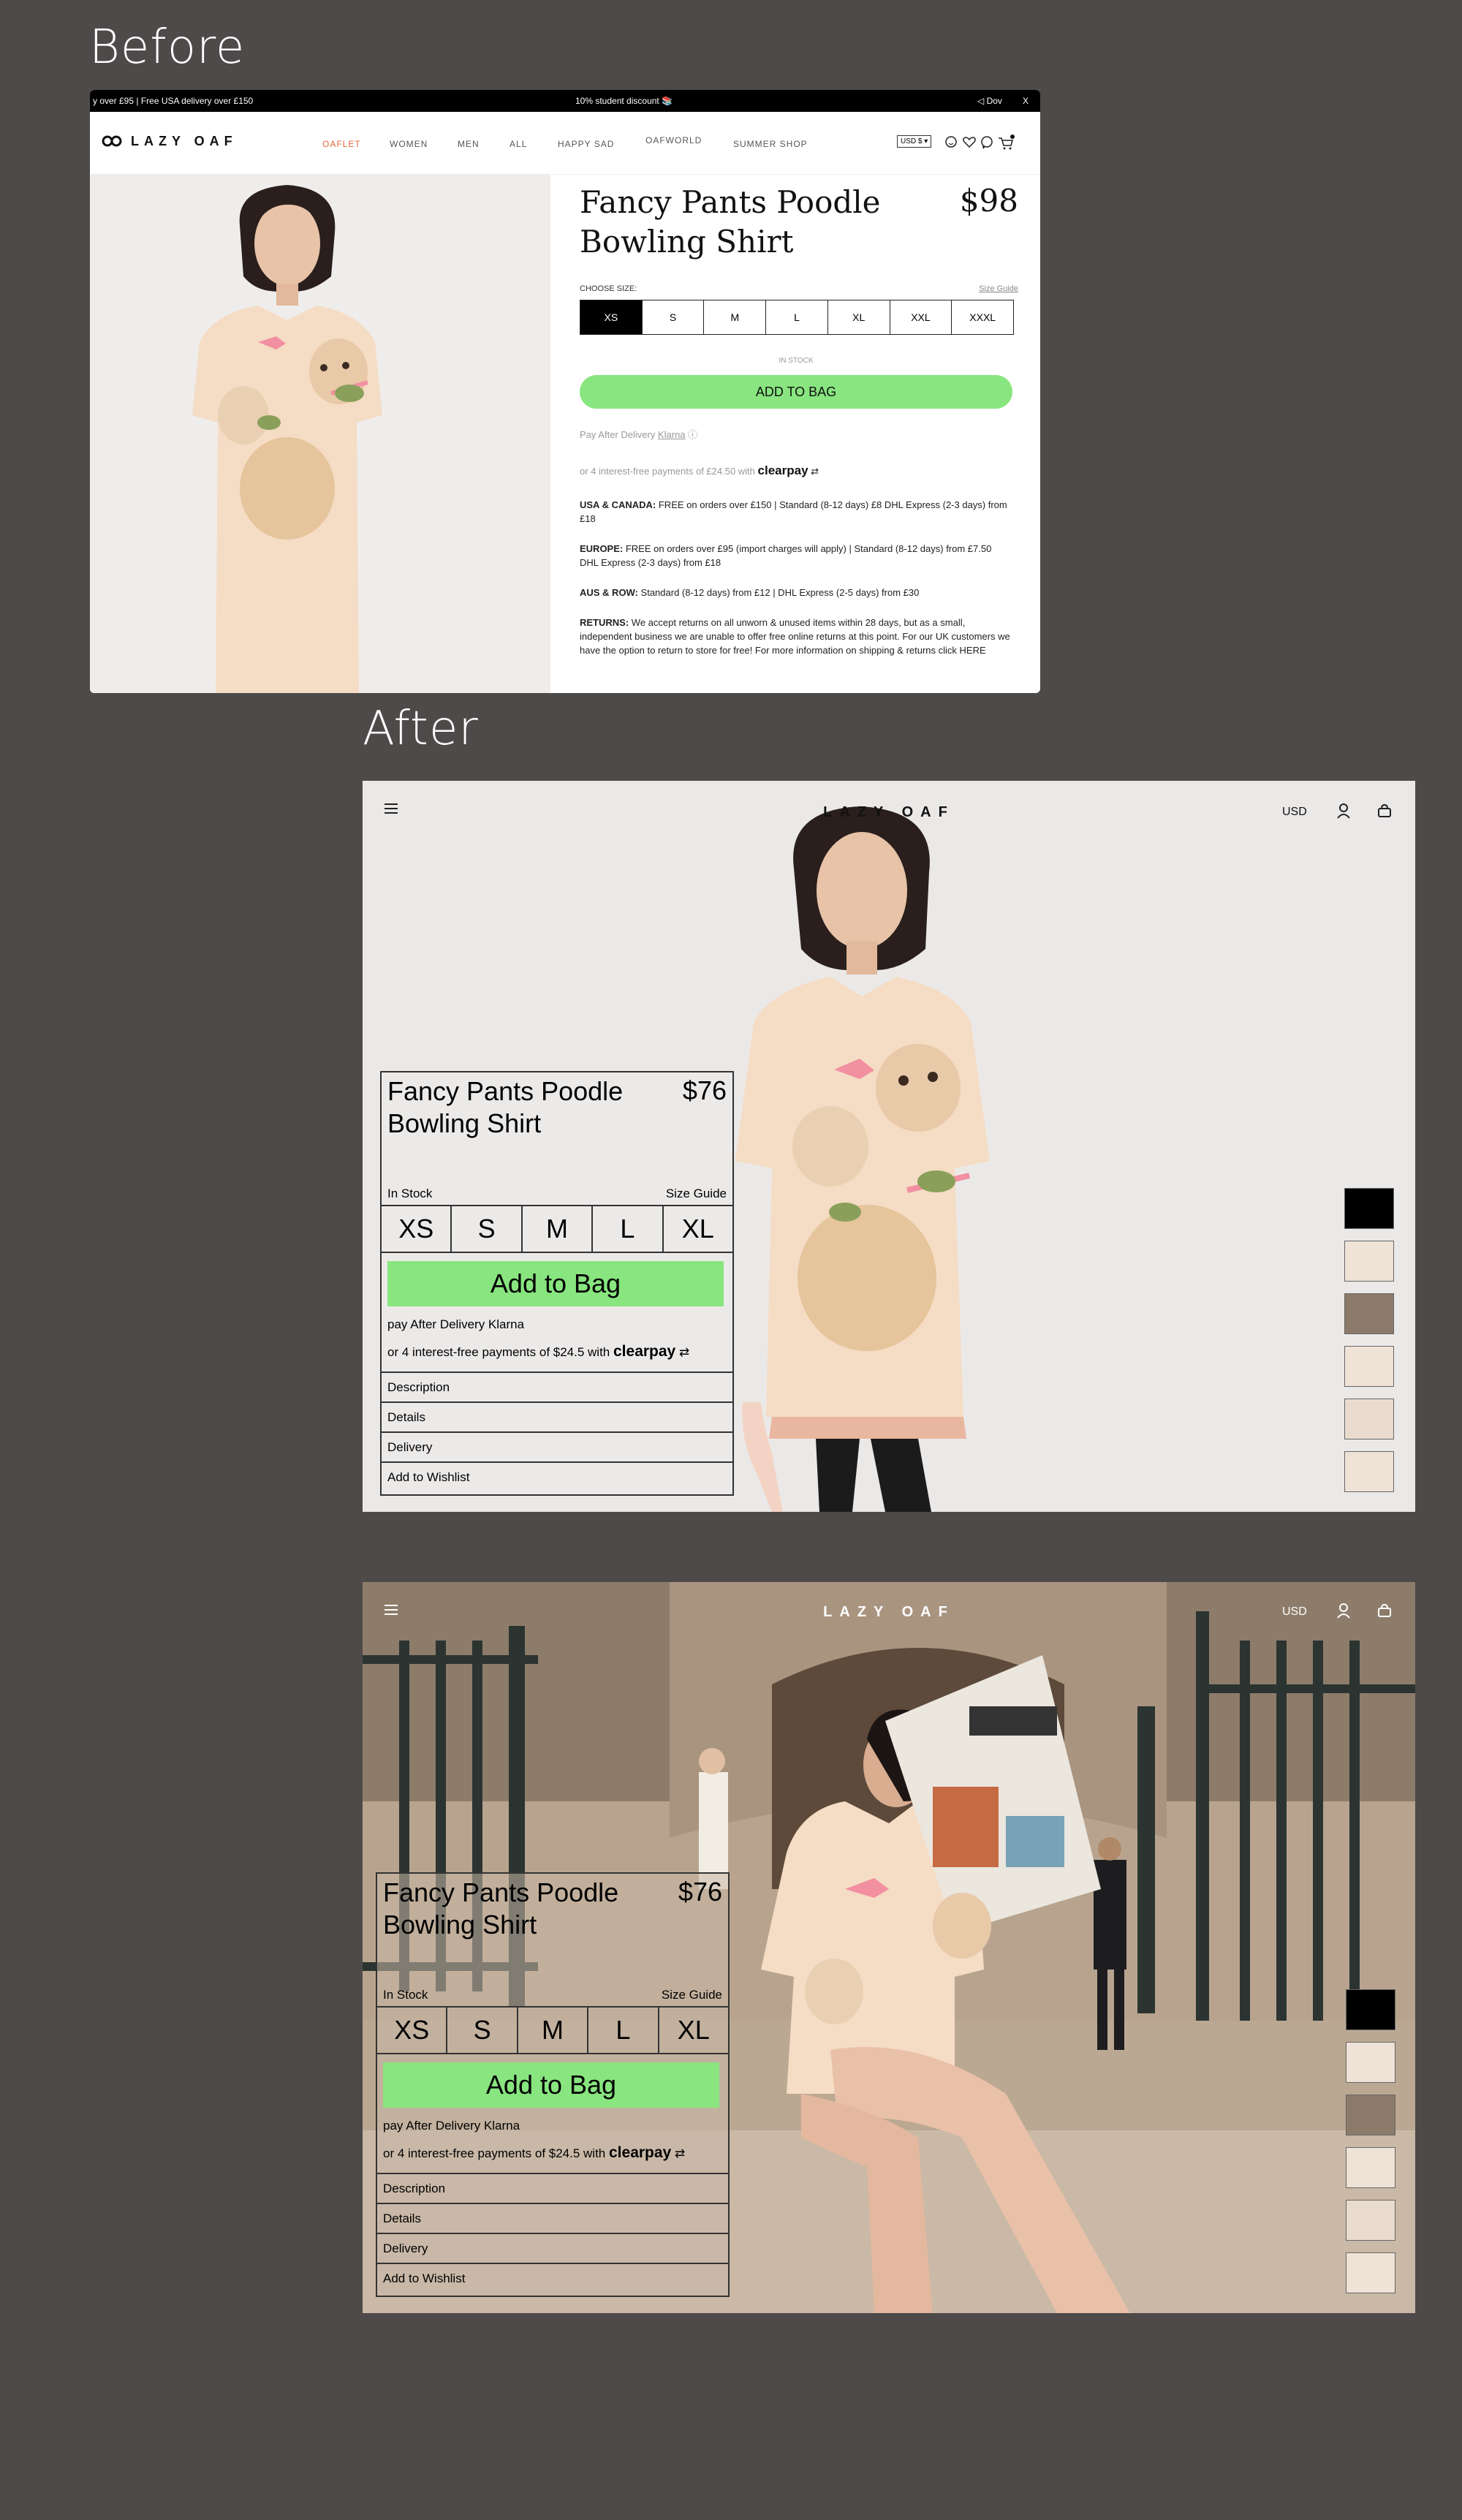 The width and height of the screenshot is (1462, 2520). Describe the element at coordinates (184, 141) in the screenshot. I see `before-logo: LAZY OAF` at that location.